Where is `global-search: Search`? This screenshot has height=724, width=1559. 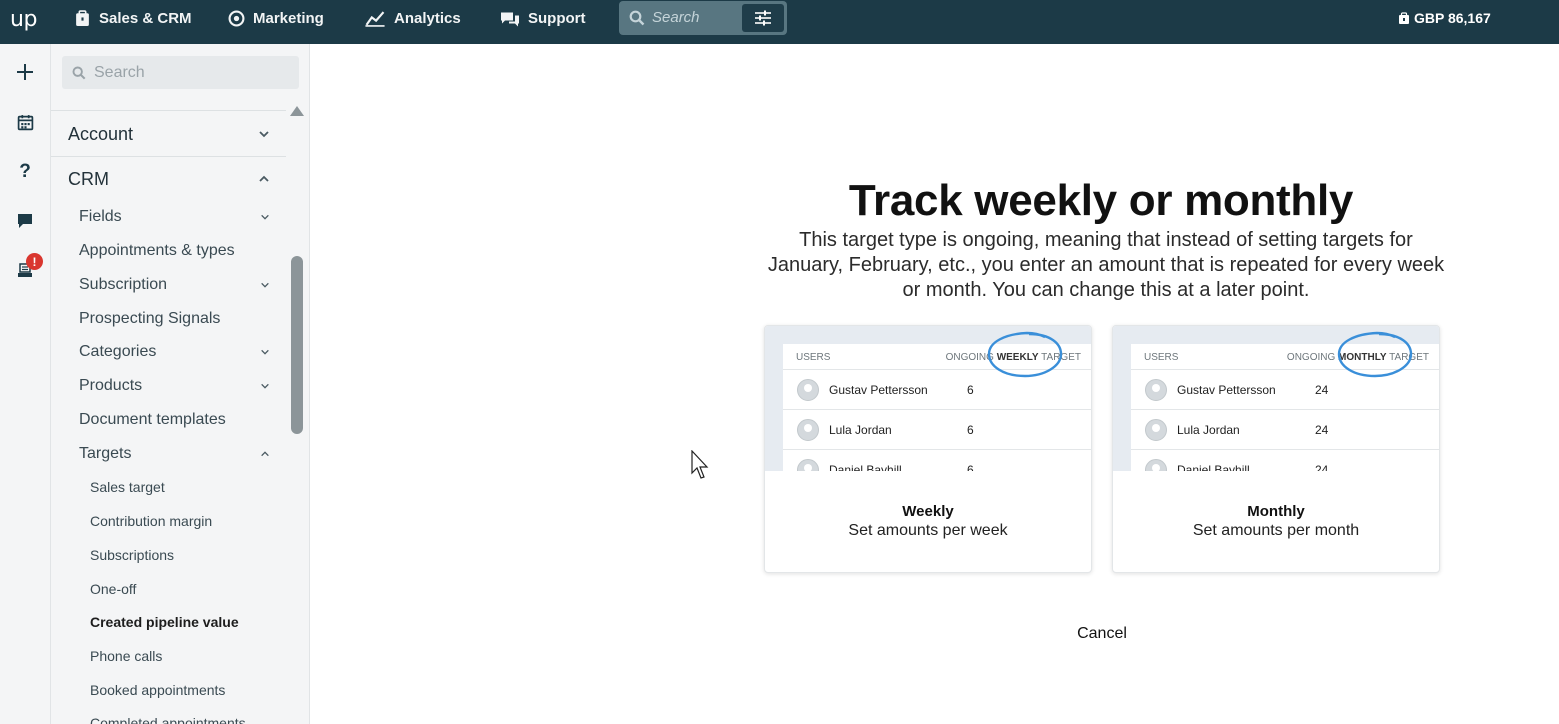 global-search: Search is located at coordinates (703, 18).